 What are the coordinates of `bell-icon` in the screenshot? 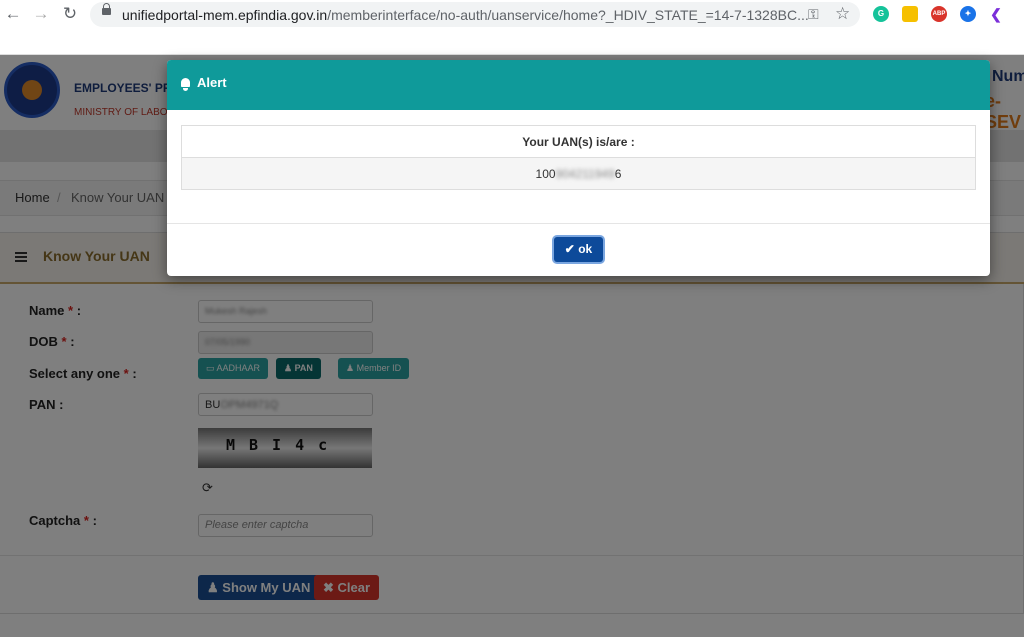 It's located at (185, 84).